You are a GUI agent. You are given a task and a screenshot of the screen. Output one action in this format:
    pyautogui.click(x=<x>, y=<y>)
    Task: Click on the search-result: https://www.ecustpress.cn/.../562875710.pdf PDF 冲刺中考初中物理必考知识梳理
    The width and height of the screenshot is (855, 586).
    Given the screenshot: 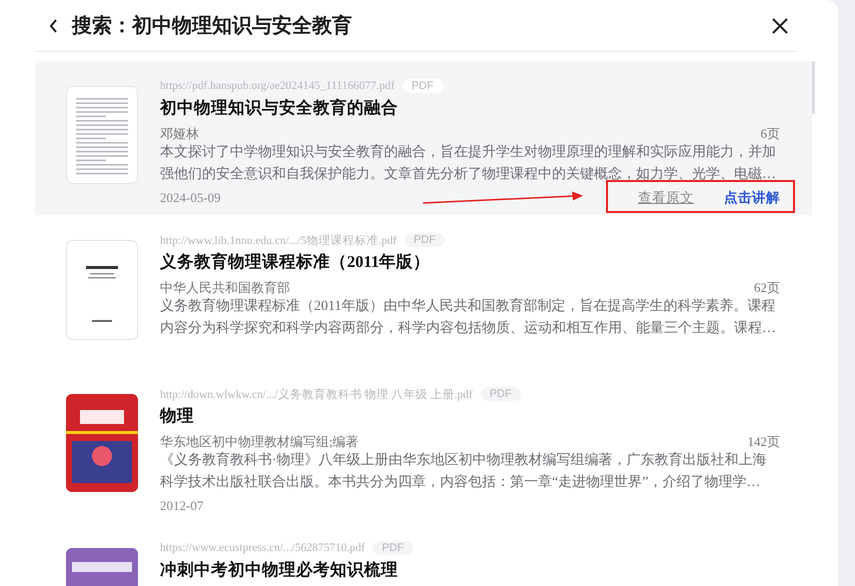 What is the action you would take?
    pyautogui.click(x=423, y=554)
    